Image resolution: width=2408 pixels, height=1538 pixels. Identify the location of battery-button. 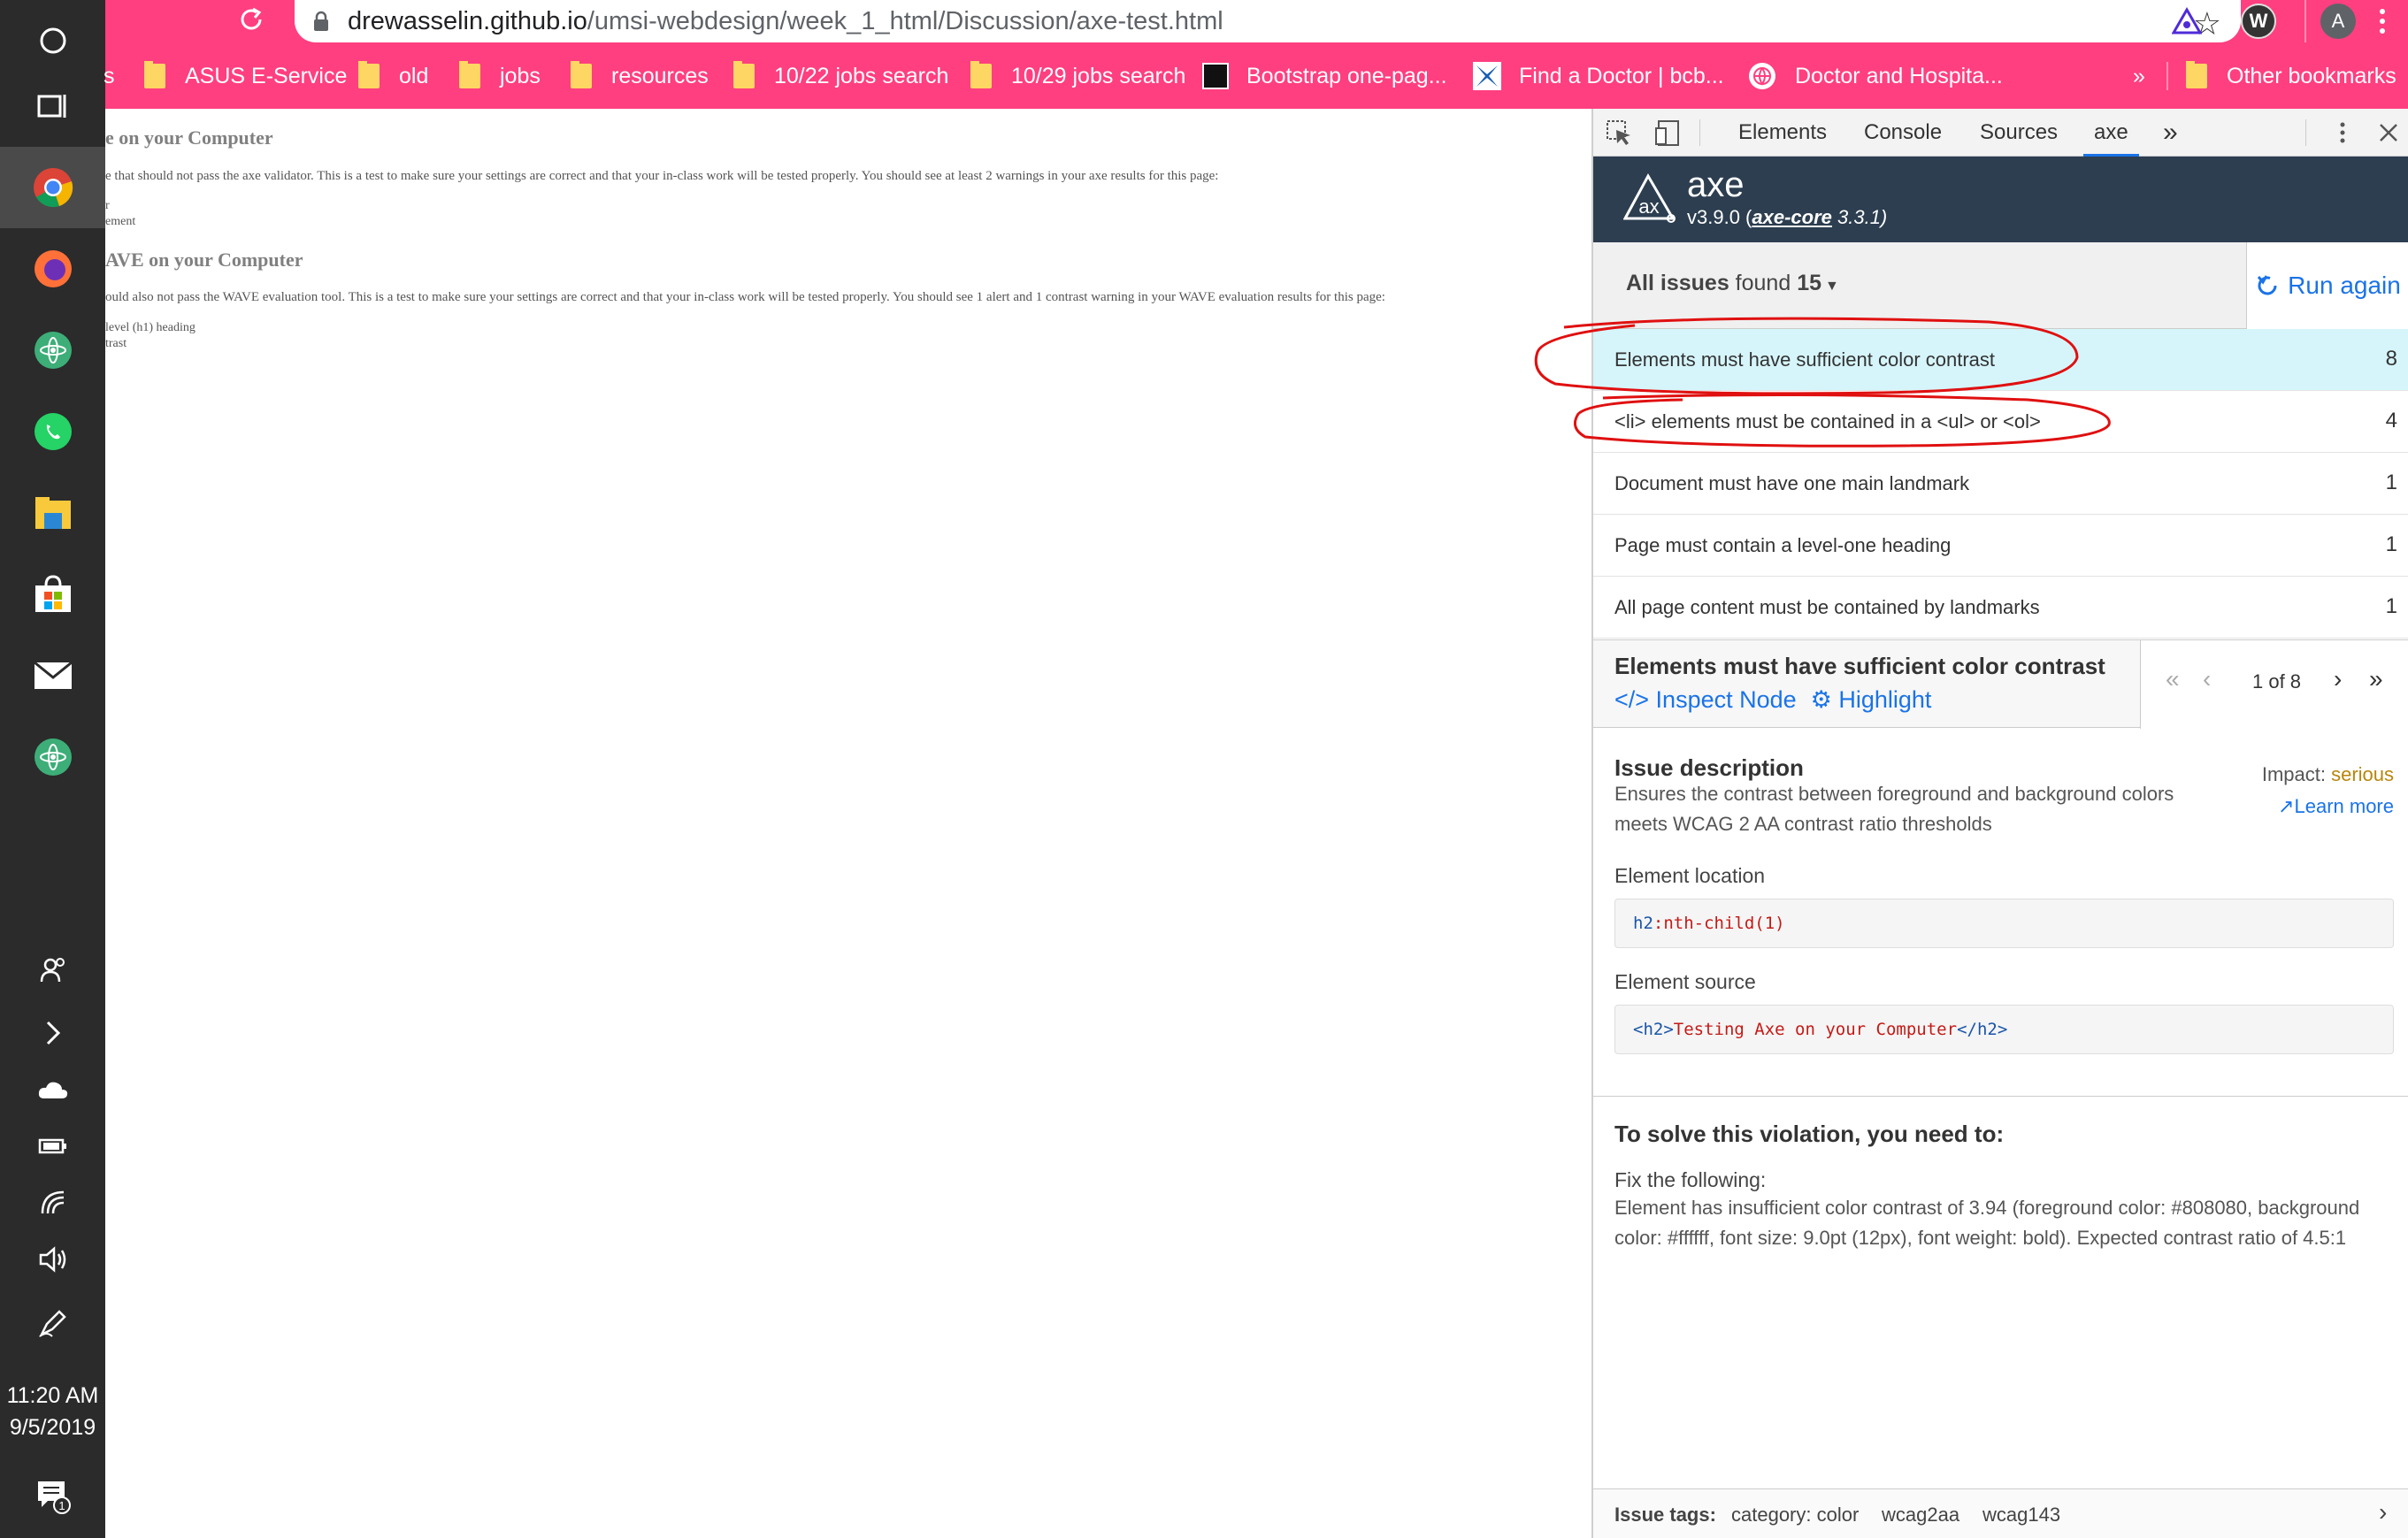
(53, 1146).